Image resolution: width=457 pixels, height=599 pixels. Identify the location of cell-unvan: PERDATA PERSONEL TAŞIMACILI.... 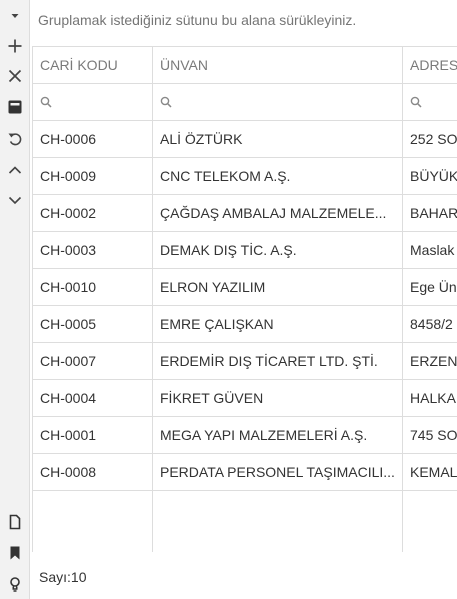
(278, 472).